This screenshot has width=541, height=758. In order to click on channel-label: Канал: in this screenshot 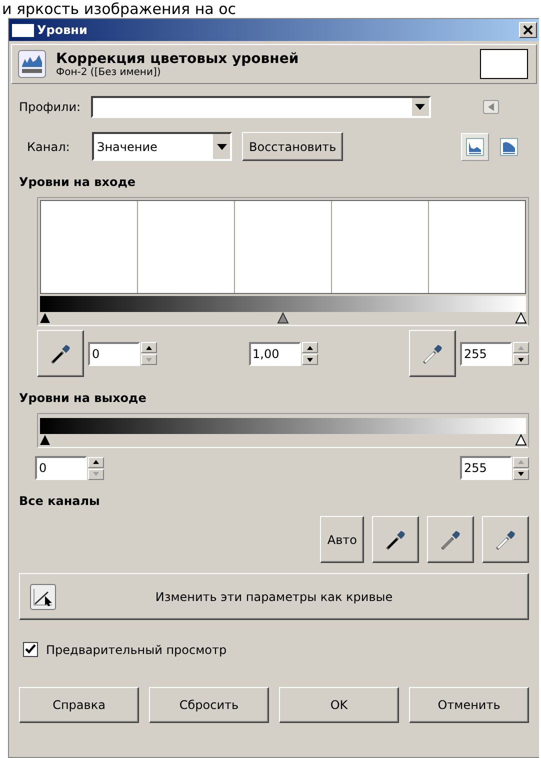, I will do `click(49, 147)`.